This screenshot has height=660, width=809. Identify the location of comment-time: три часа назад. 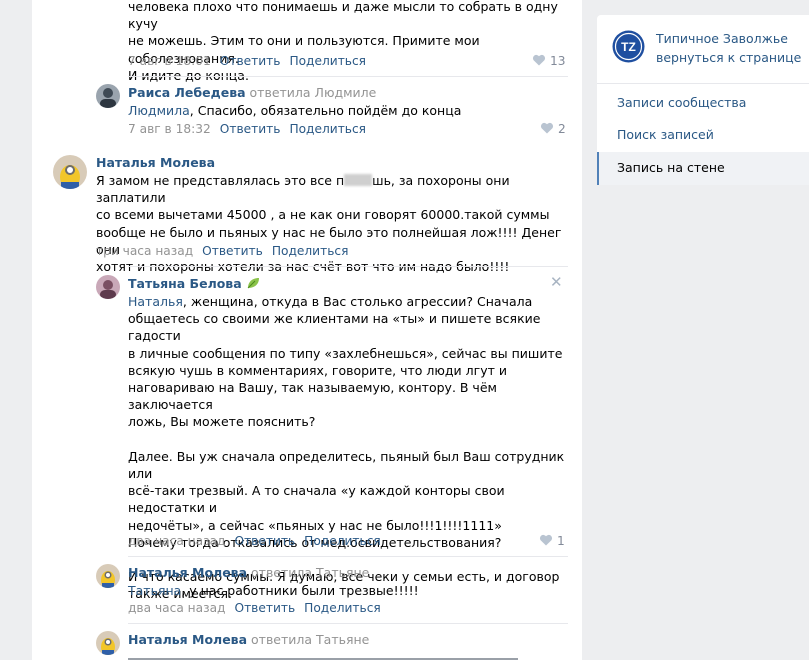
(144, 251).